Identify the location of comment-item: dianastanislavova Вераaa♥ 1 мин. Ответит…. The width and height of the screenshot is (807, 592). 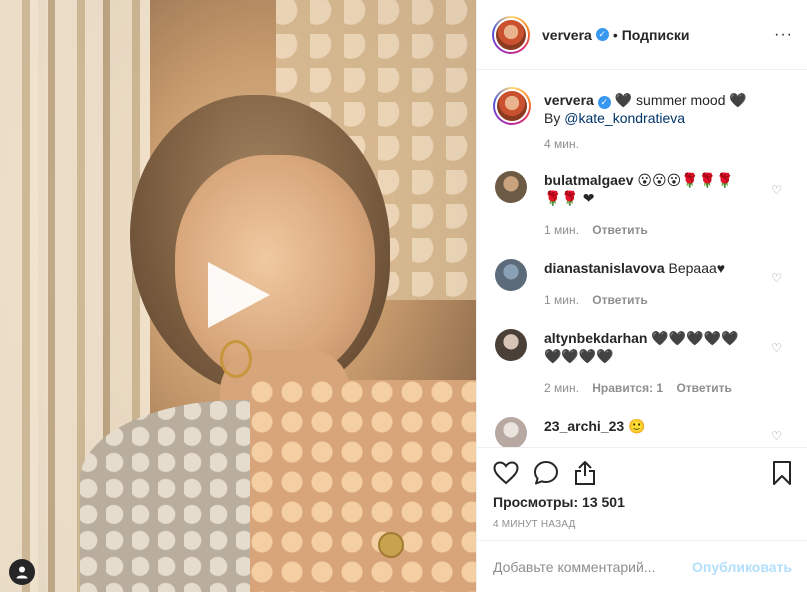
(642, 284).